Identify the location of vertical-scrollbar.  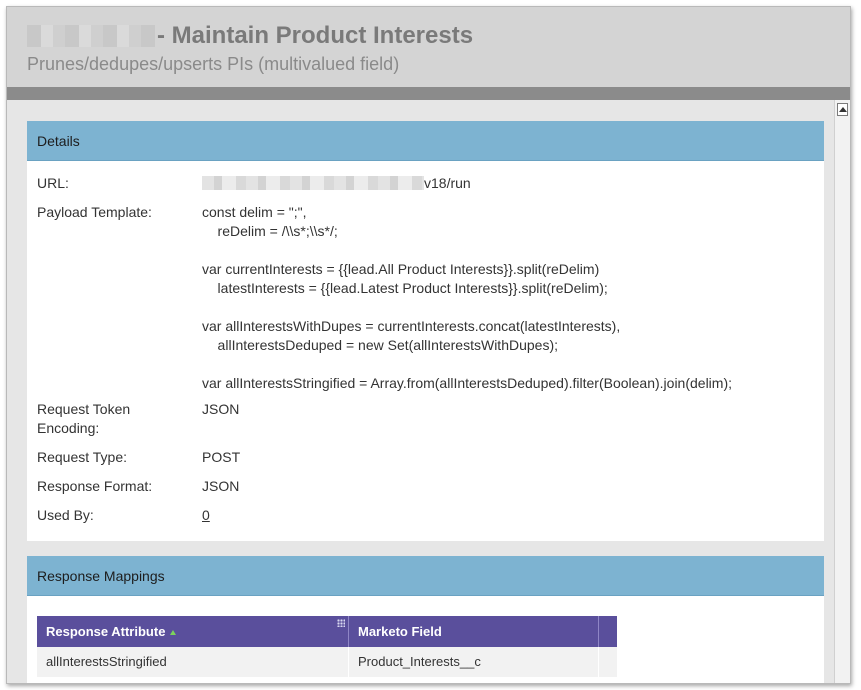
(842, 391).